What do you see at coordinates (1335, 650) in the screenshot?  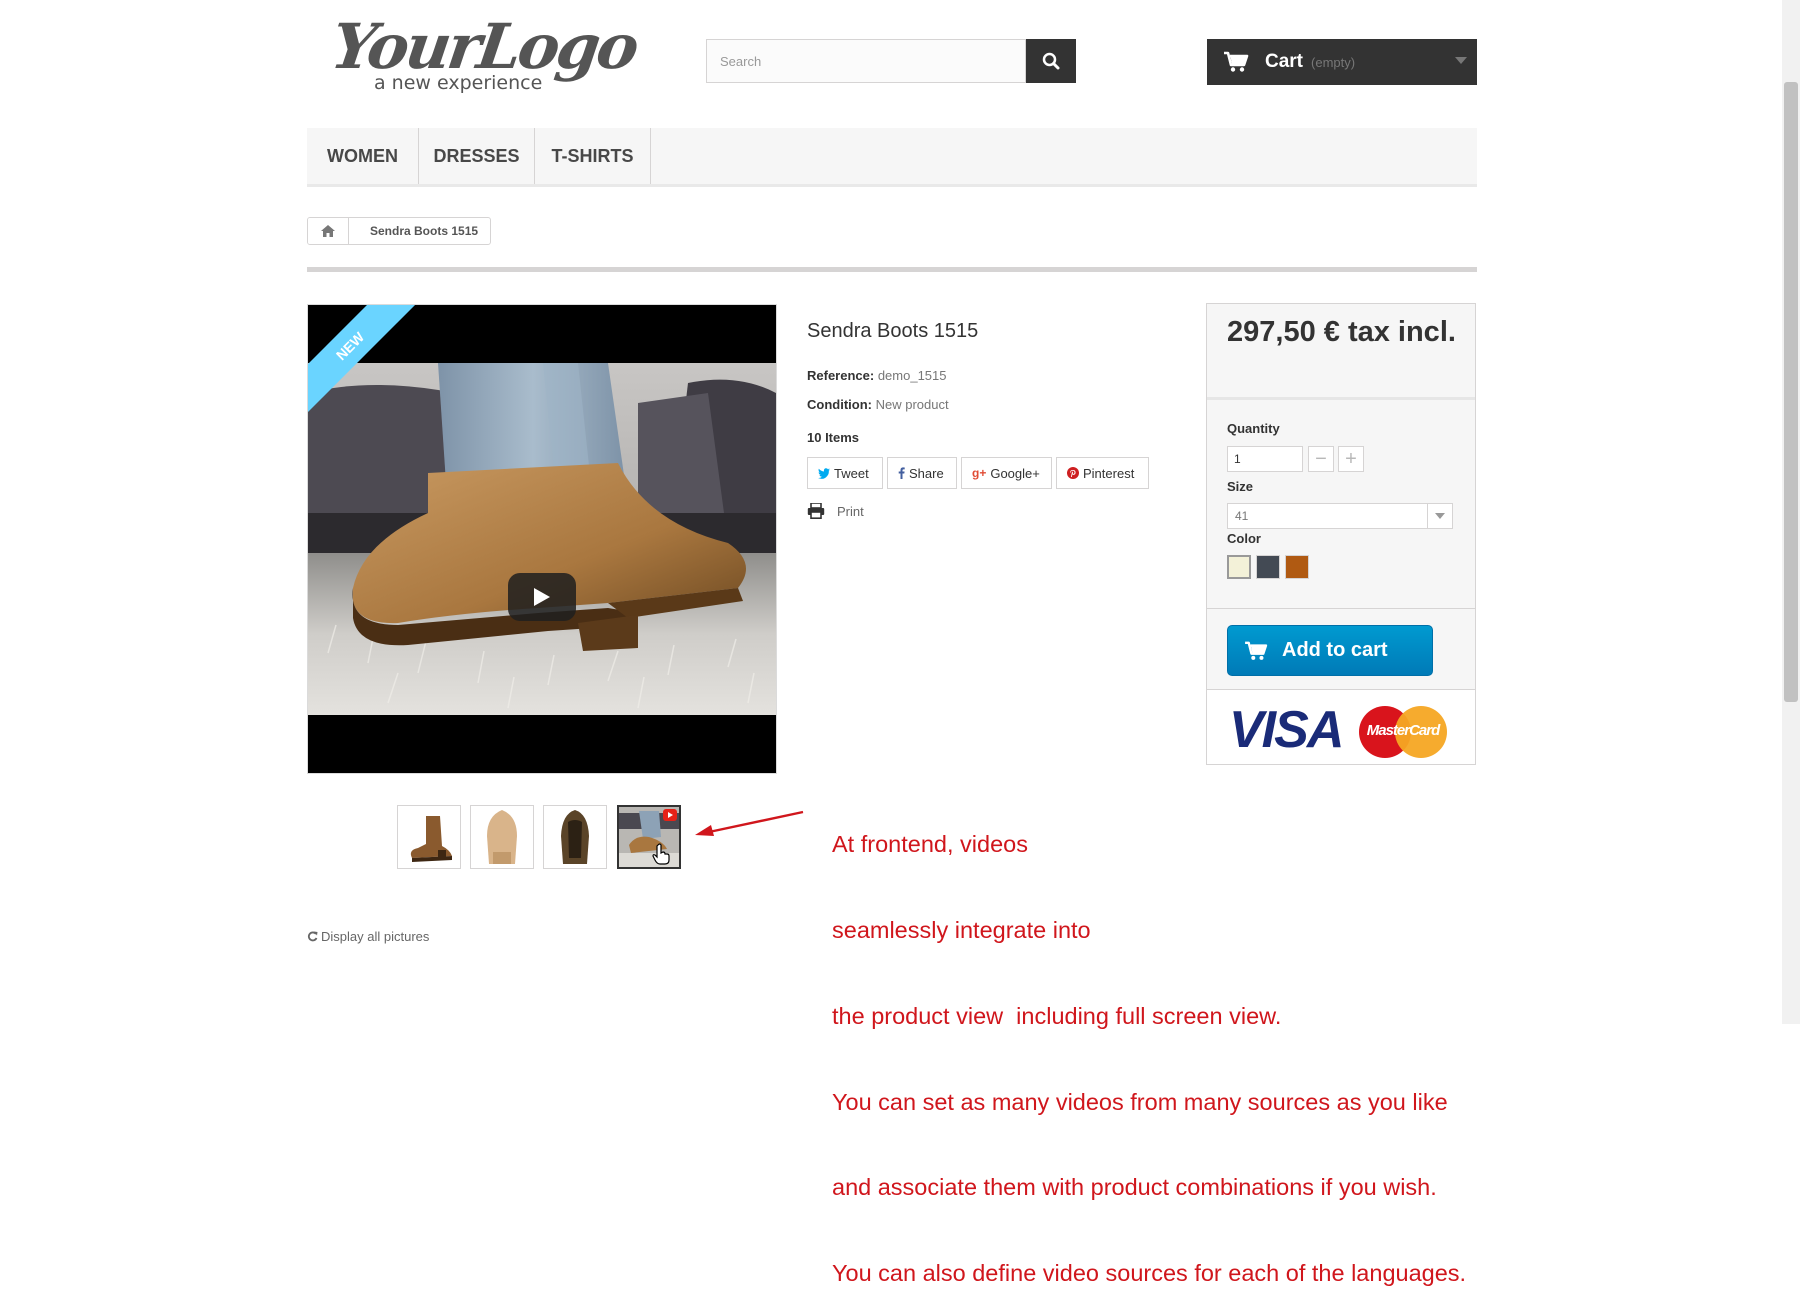 I see `add-to-cart-label: Add to cart` at bounding box center [1335, 650].